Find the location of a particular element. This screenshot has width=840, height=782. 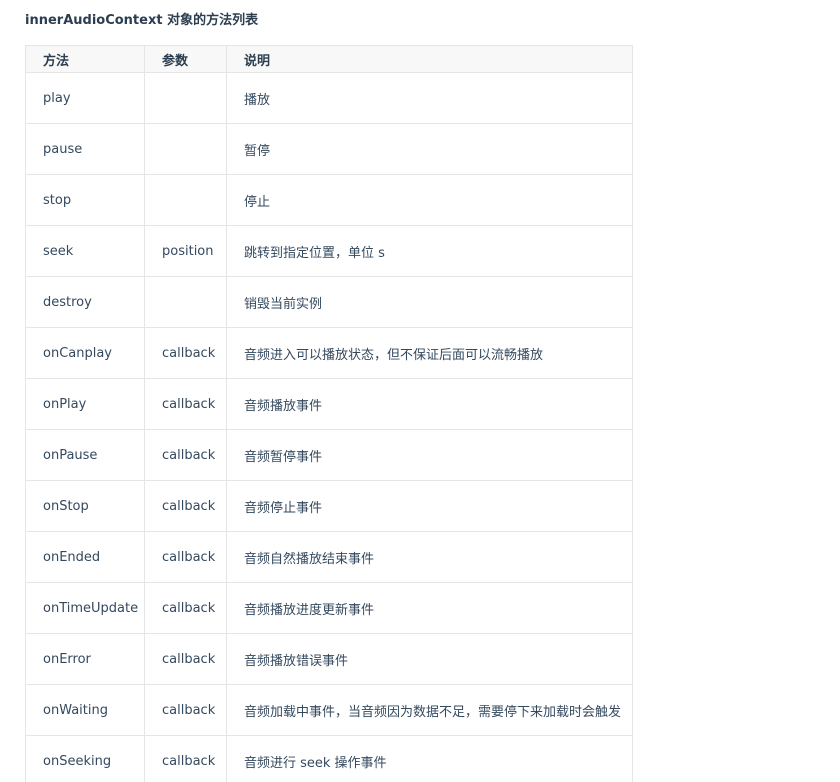

description-cell: 播放 is located at coordinates (429, 98).